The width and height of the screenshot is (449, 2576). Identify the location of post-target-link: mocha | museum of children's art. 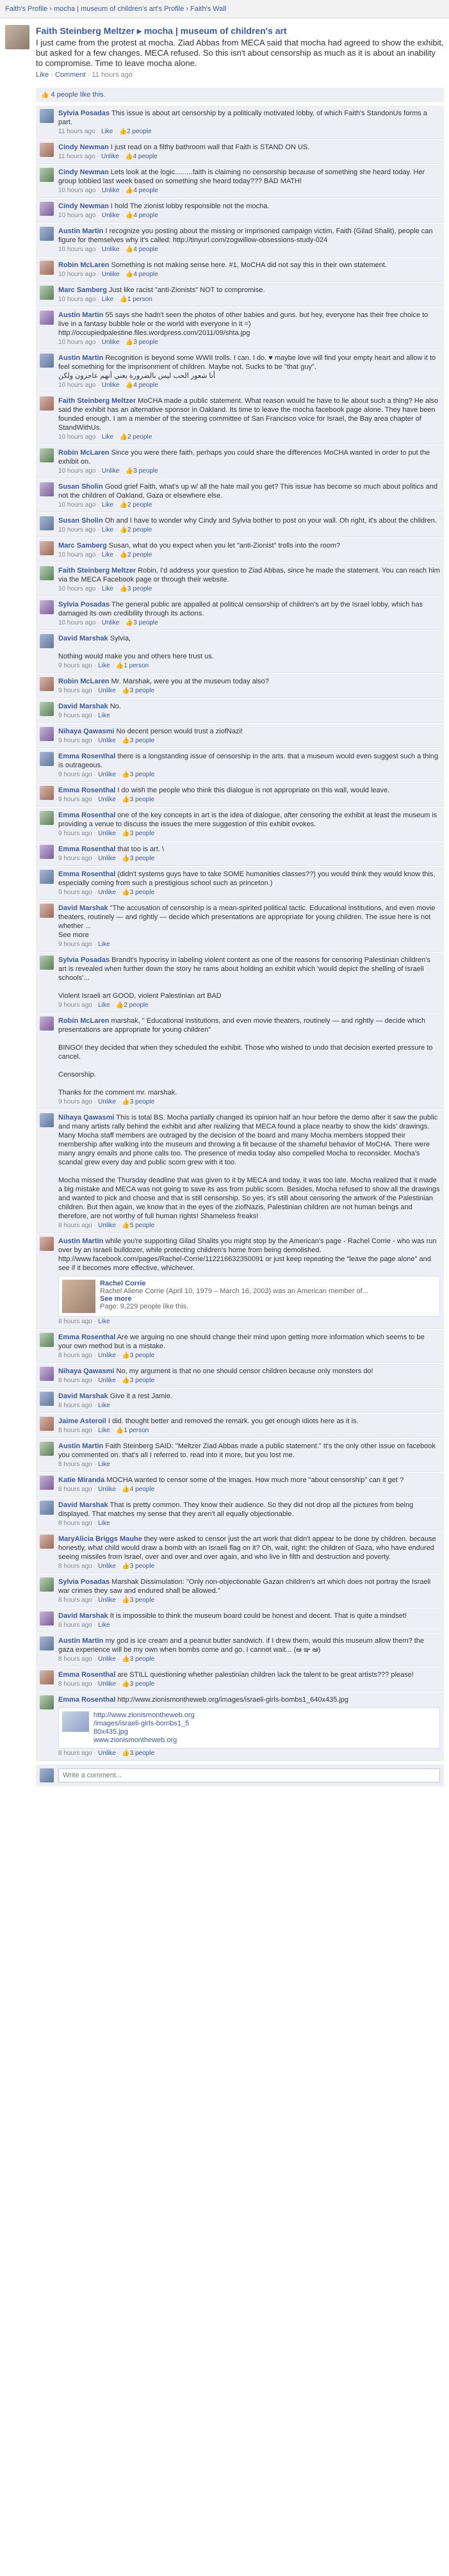
(215, 31).